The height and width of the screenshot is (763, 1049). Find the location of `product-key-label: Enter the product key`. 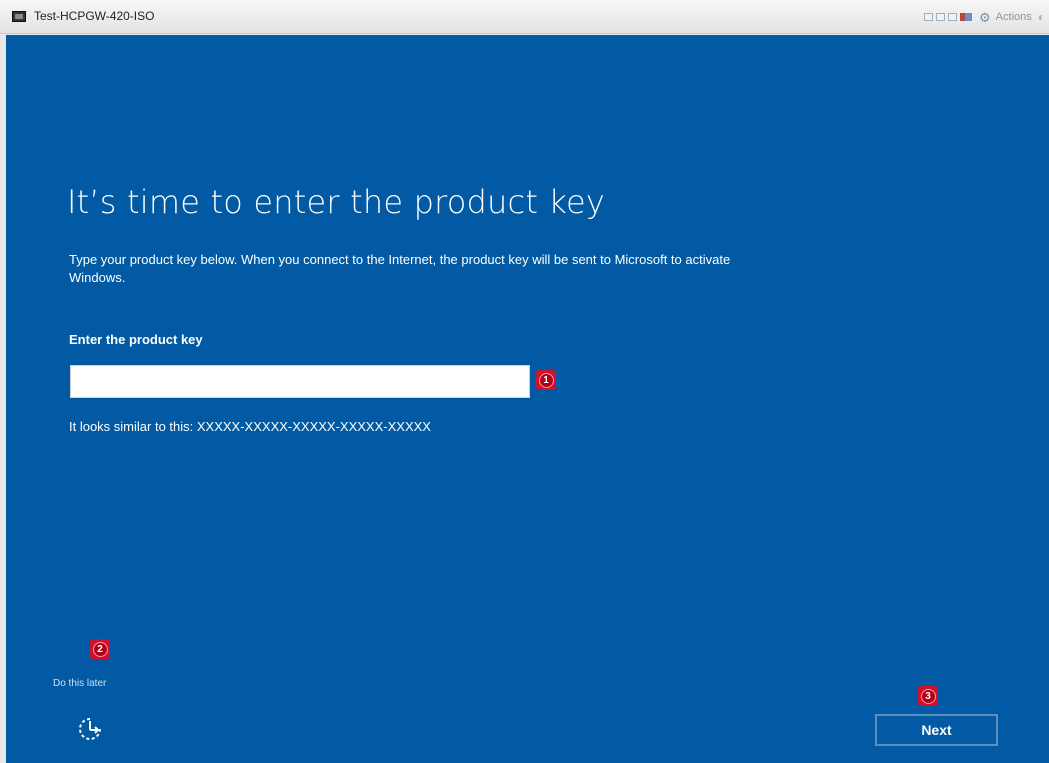

product-key-label: Enter the product key is located at coordinates (136, 339).